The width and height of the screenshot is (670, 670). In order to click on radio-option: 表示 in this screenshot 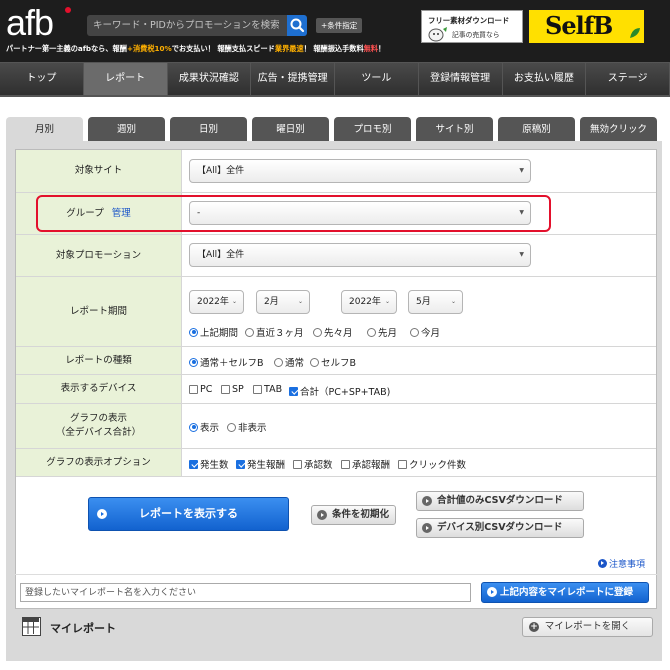, I will do `click(204, 427)`.